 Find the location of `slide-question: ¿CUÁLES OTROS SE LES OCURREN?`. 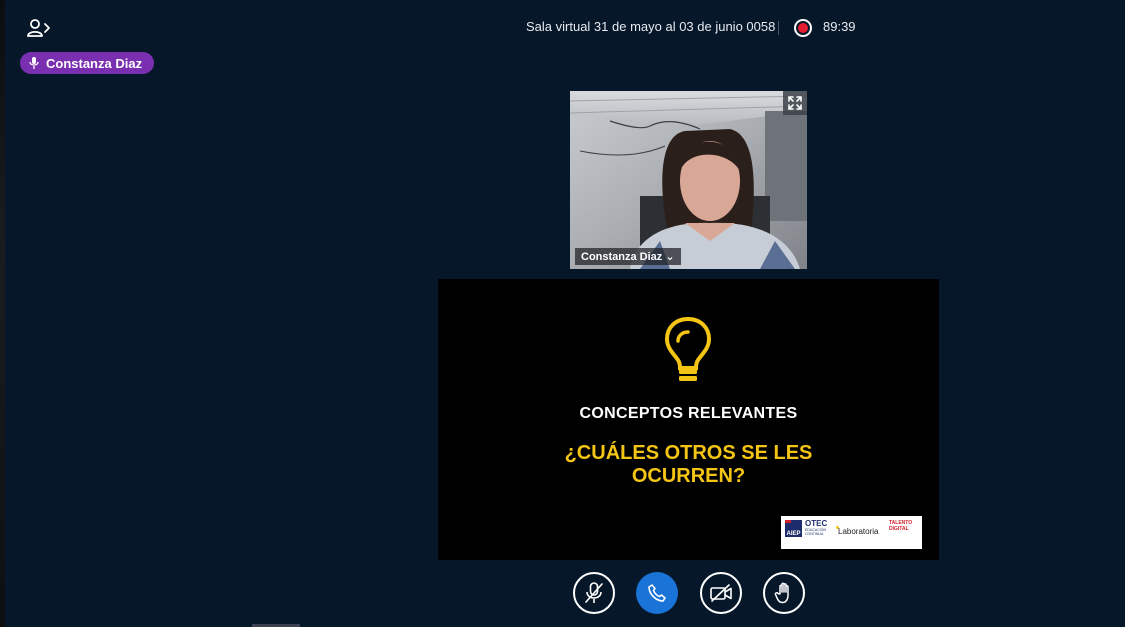

slide-question: ¿CUÁLES OTROS SE LES OCURREN? is located at coordinates (688, 464).